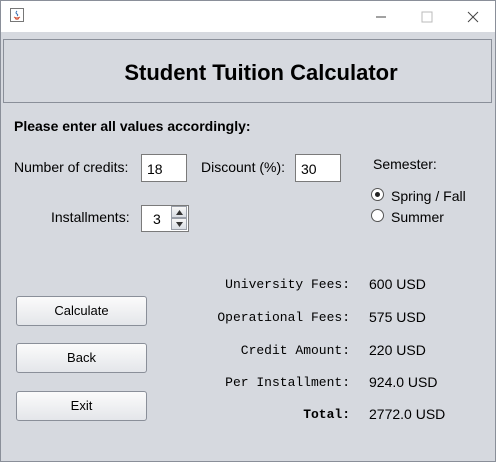  What do you see at coordinates (71, 167) in the screenshot?
I see `credits-label: Number of credits:` at bounding box center [71, 167].